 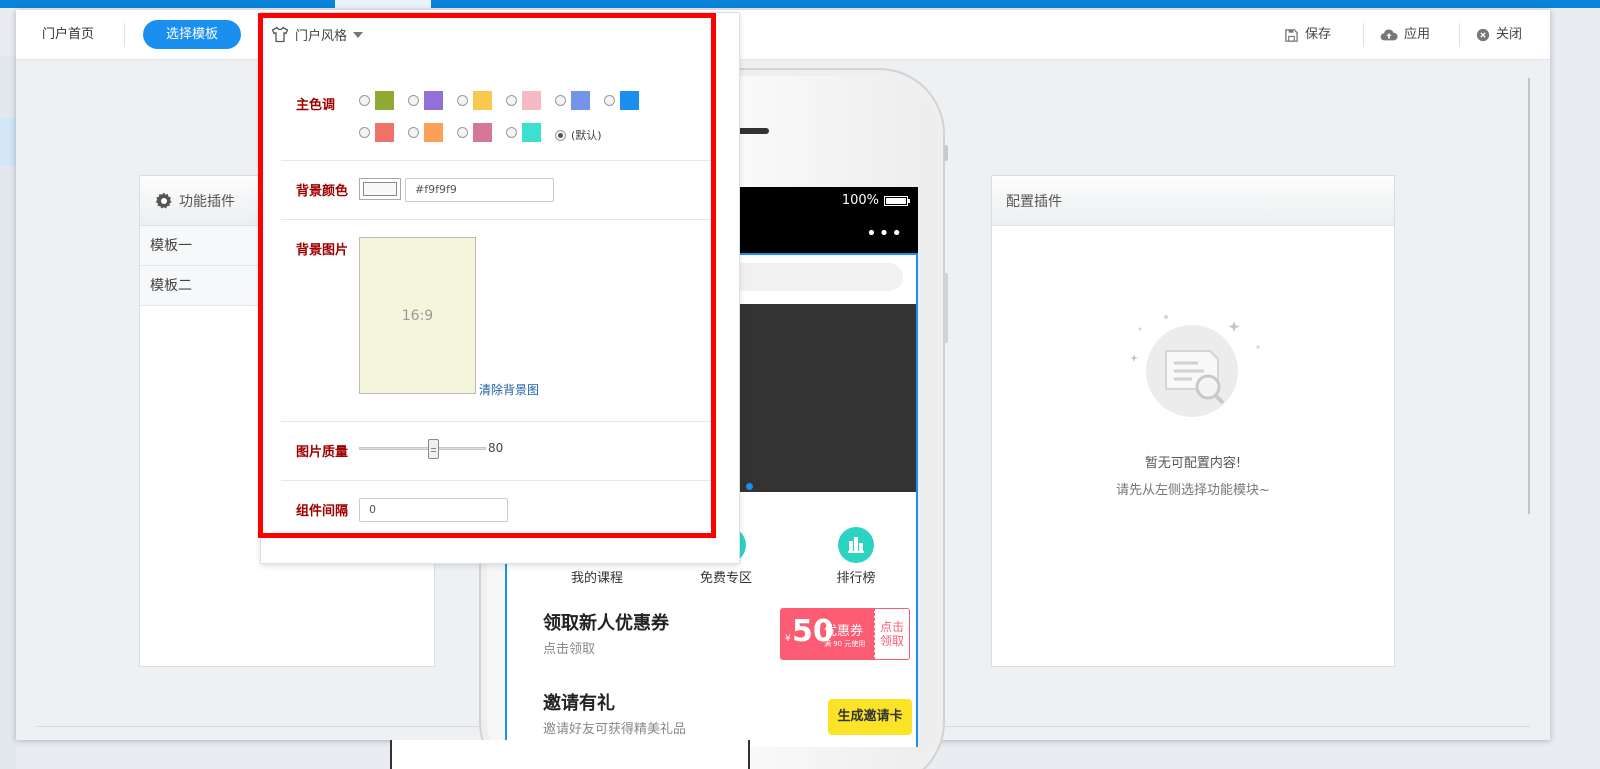 I want to click on clear-bg-image-link: 清除背景图, so click(x=509, y=389).